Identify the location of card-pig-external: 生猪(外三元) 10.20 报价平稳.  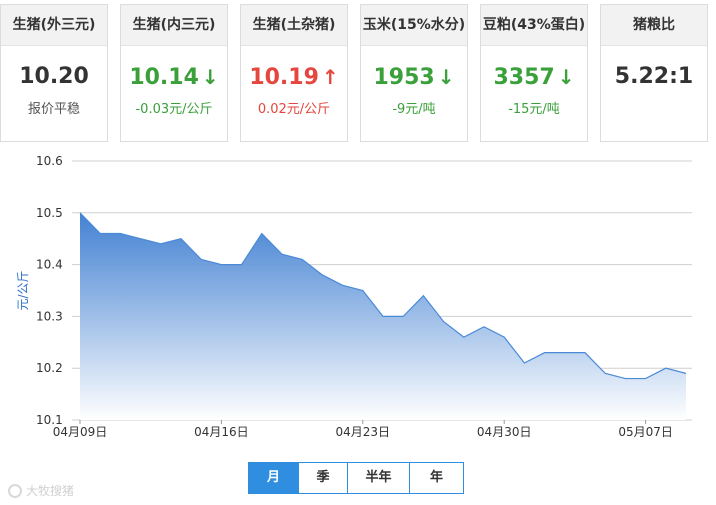
(54, 73).